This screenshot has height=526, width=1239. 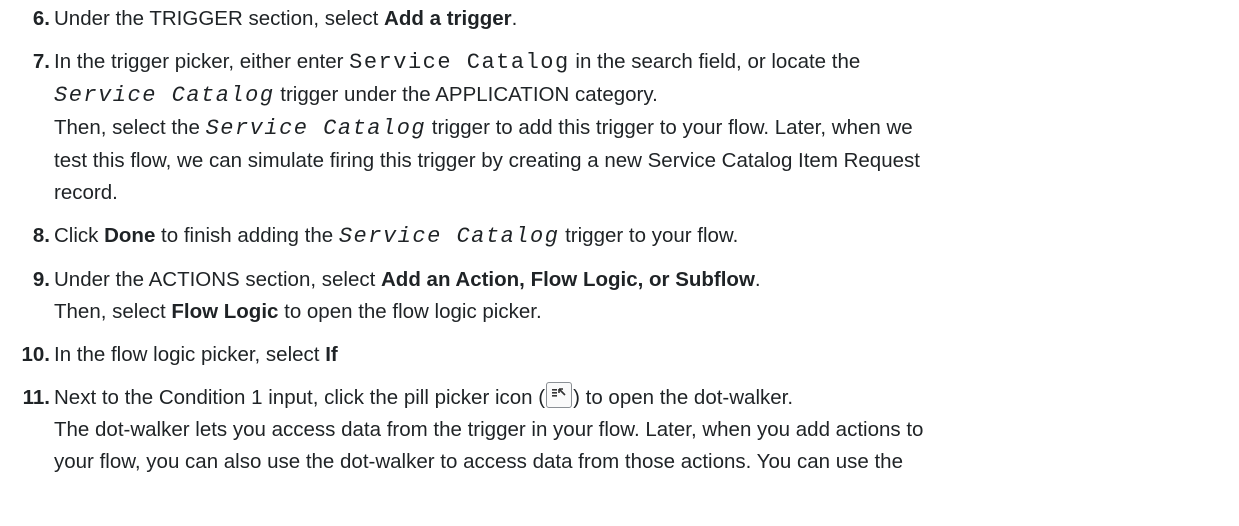 What do you see at coordinates (41, 279) in the screenshot?
I see `step-number: 9.` at bounding box center [41, 279].